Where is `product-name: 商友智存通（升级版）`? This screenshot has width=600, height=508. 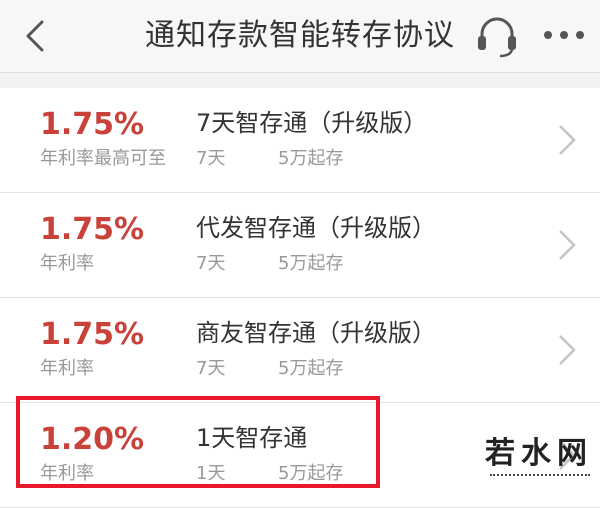 product-name: 商友智存通（升级版） is located at coordinates (316, 333).